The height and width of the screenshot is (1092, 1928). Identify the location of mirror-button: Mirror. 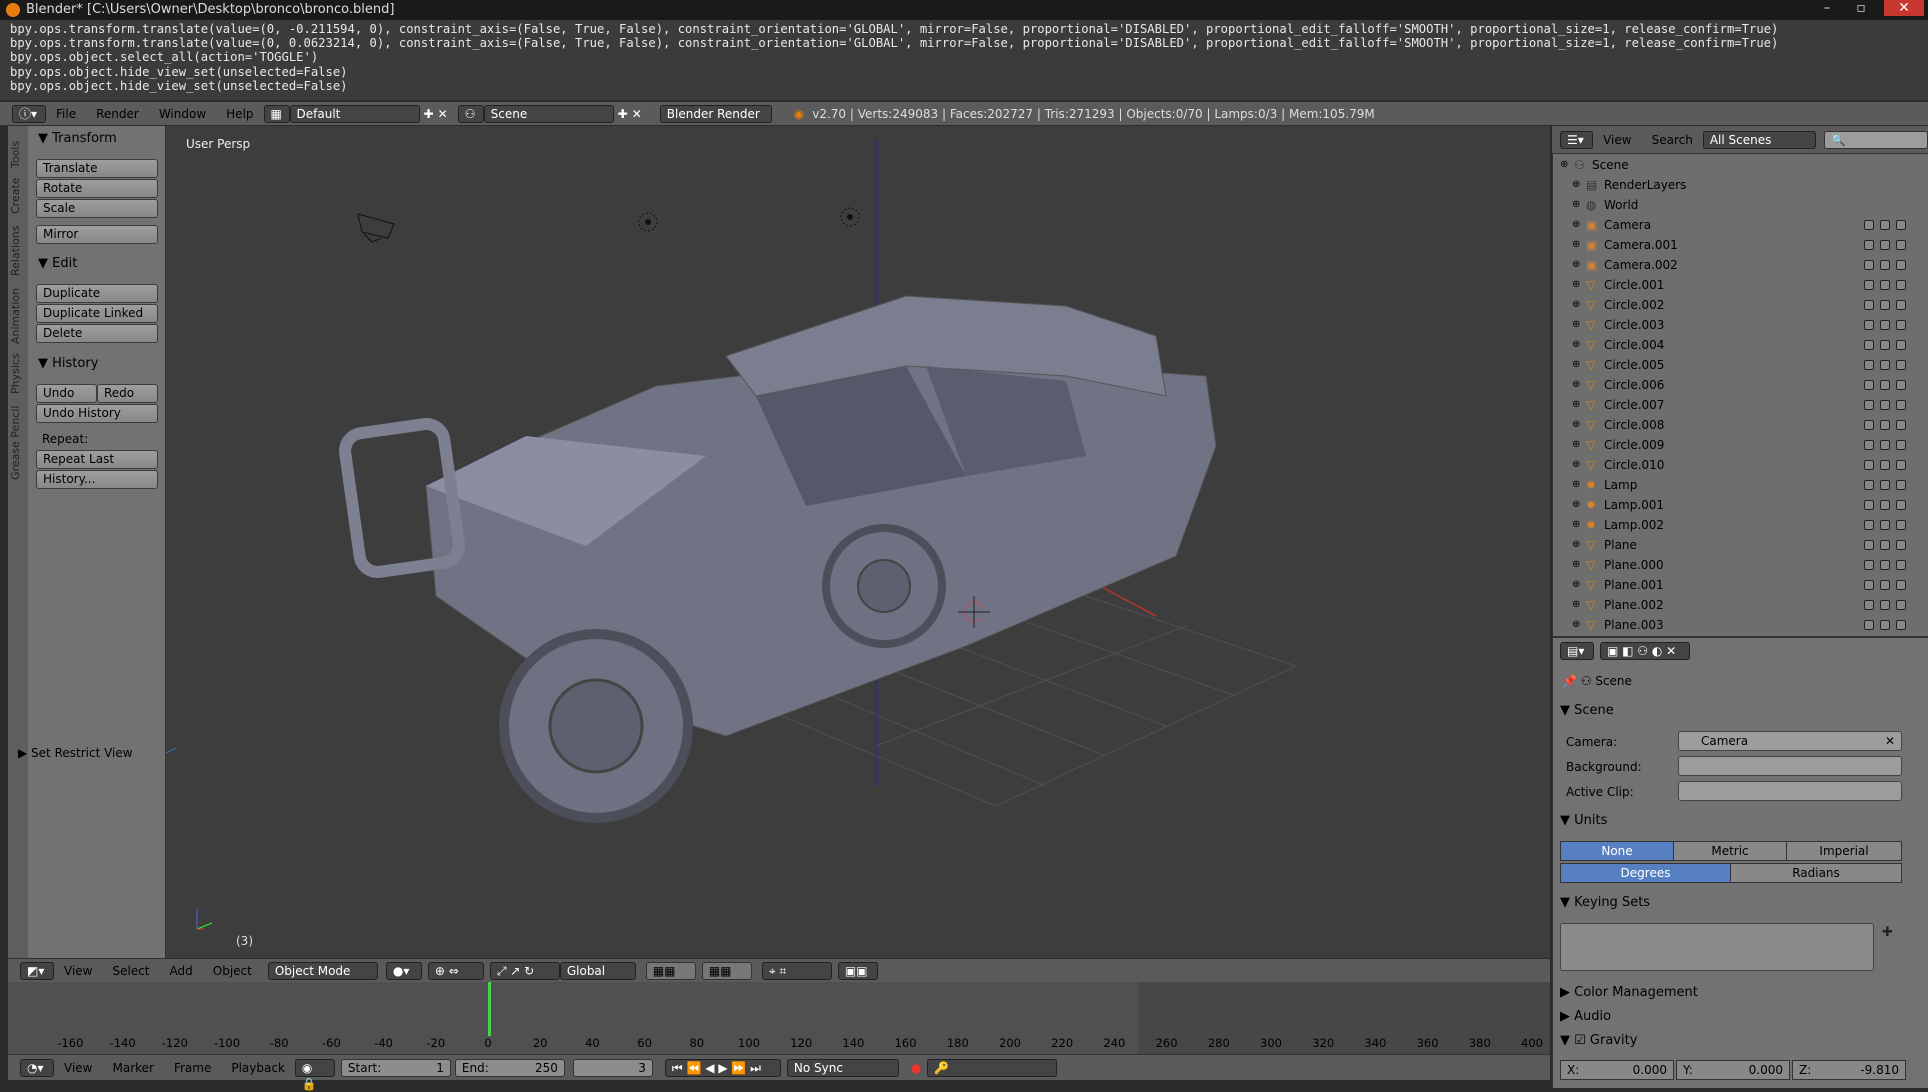
(97, 234).